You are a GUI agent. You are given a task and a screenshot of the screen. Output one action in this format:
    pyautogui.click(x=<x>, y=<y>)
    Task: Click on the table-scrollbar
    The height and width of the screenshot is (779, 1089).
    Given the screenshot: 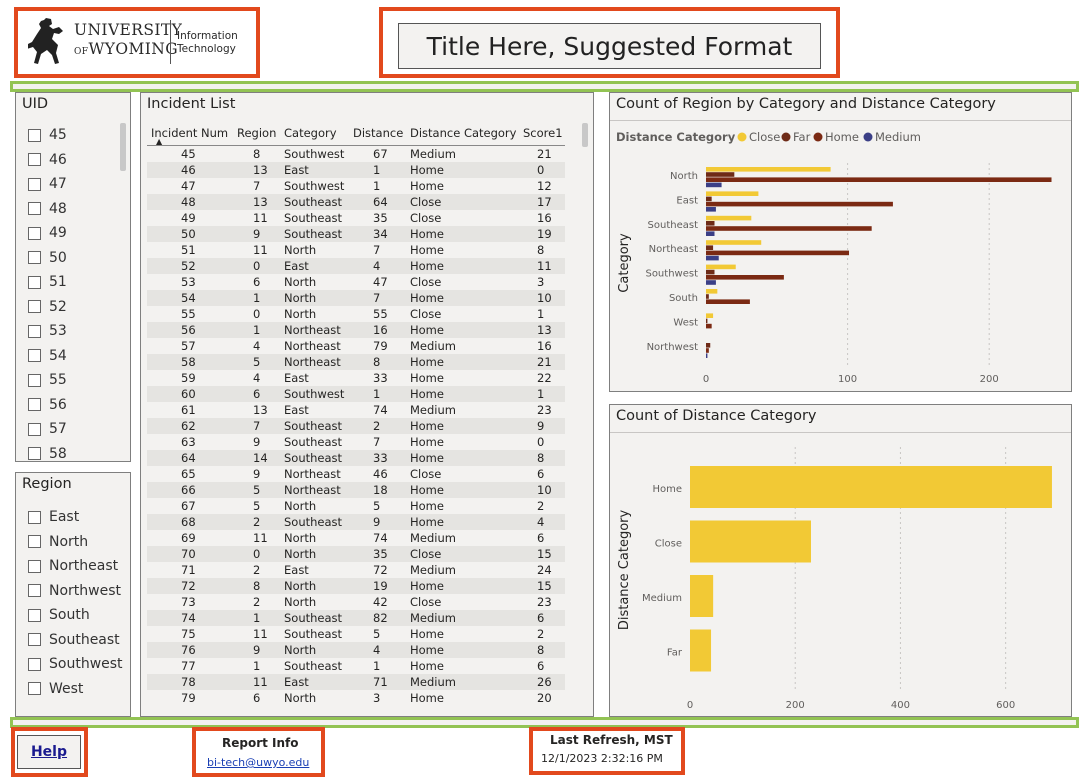 What is the action you would take?
    pyautogui.click(x=585, y=135)
    